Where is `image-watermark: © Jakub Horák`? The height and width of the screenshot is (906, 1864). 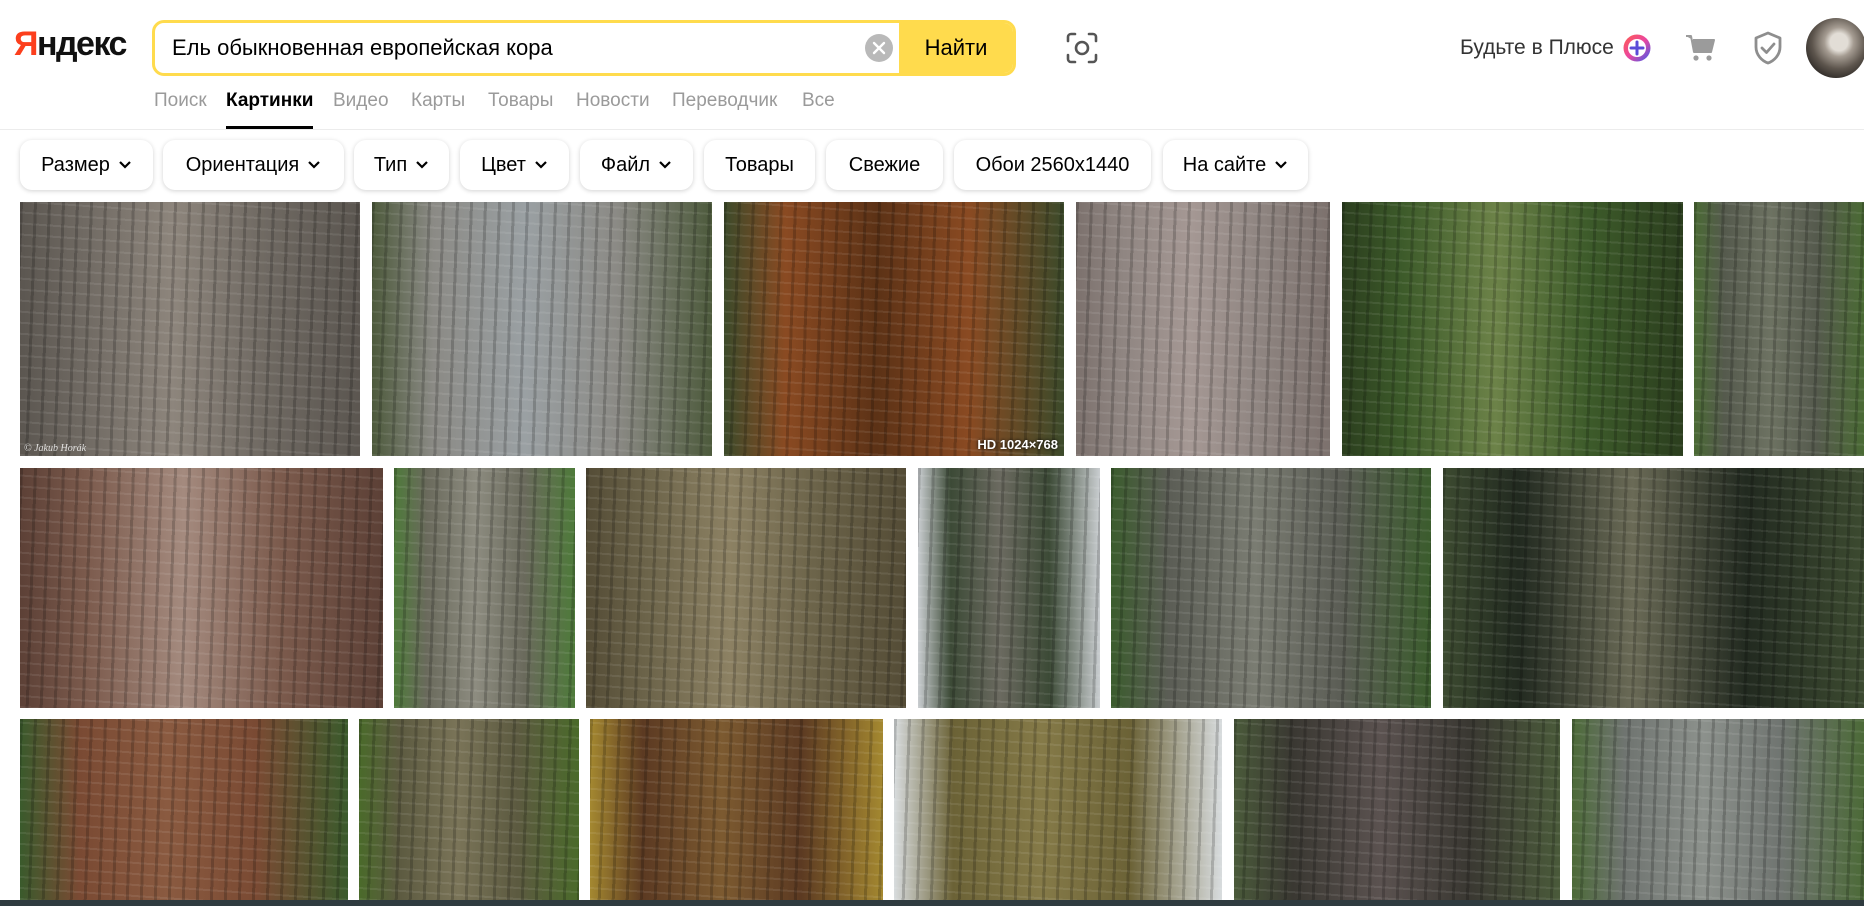
image-watermark: © Jakub Horák is located at coordinates (55, 448).